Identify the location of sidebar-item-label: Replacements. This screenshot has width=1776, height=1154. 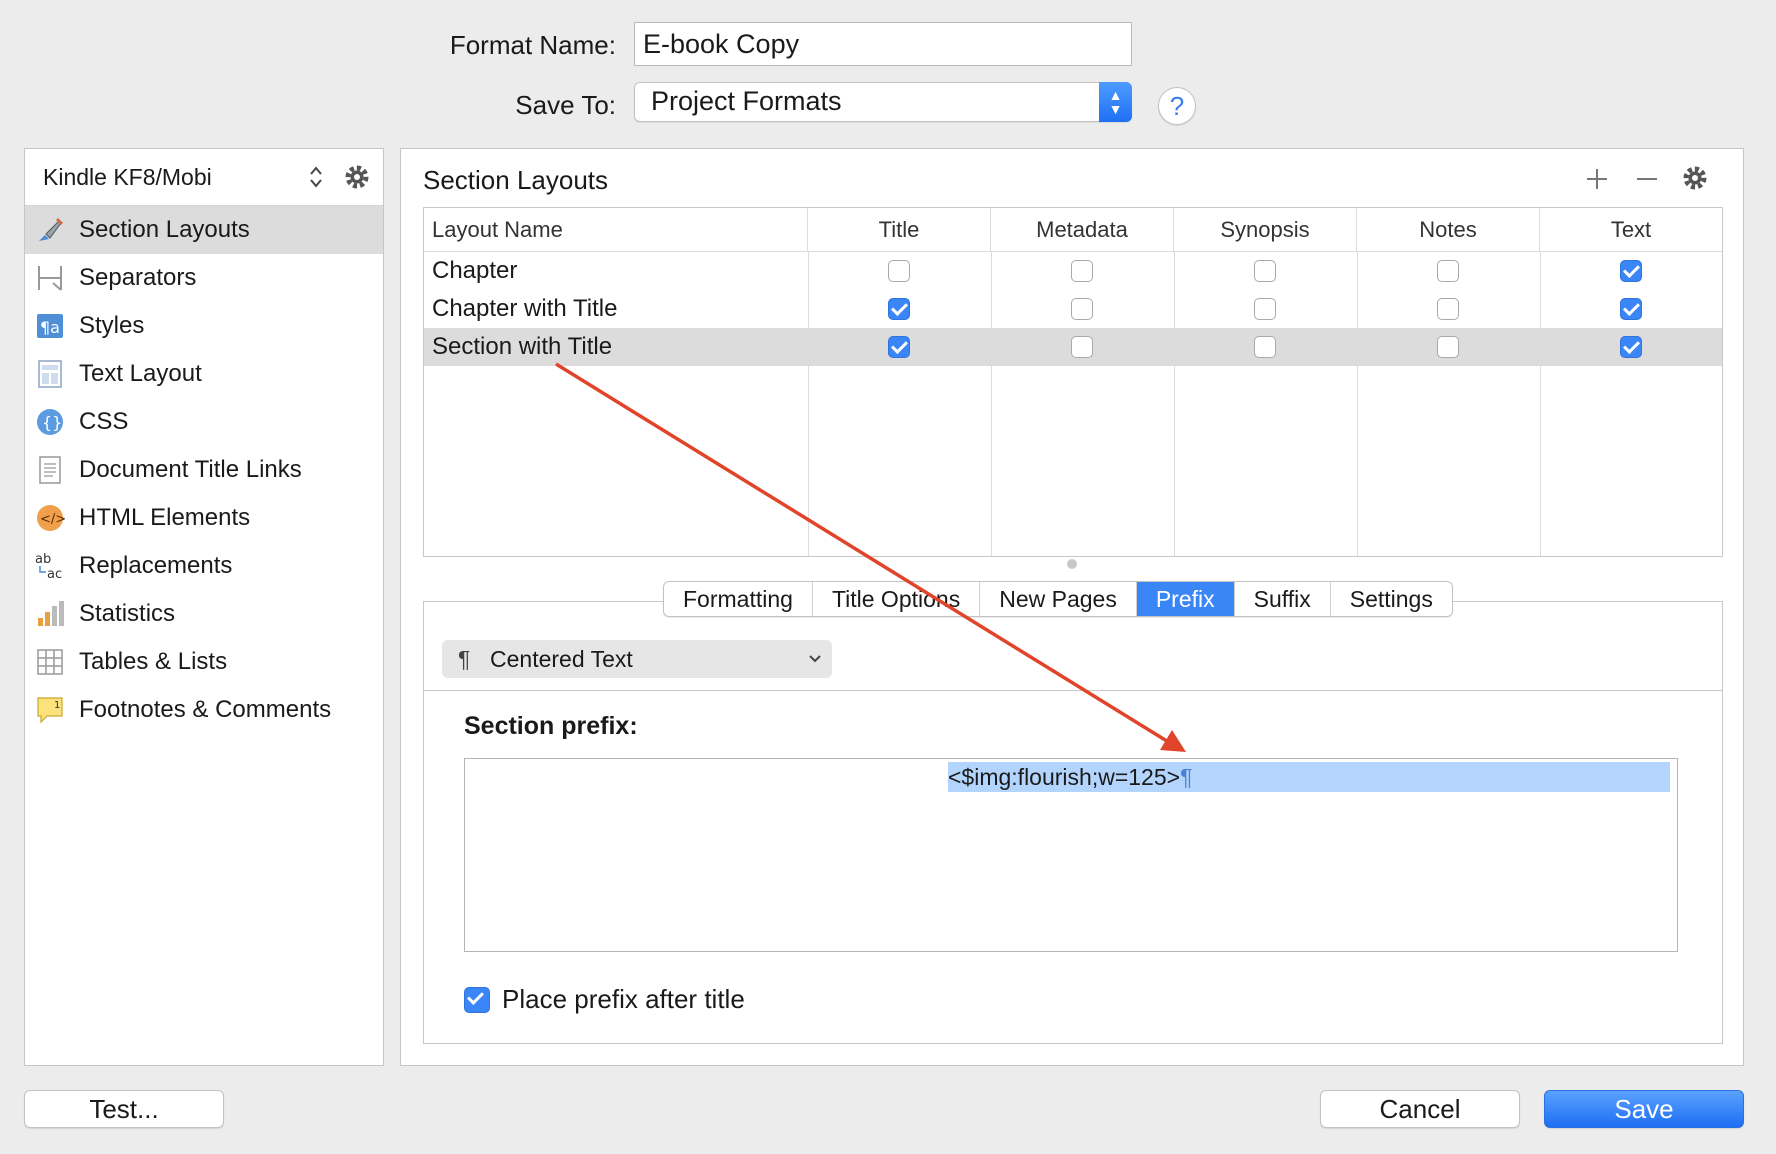
(156, 565).